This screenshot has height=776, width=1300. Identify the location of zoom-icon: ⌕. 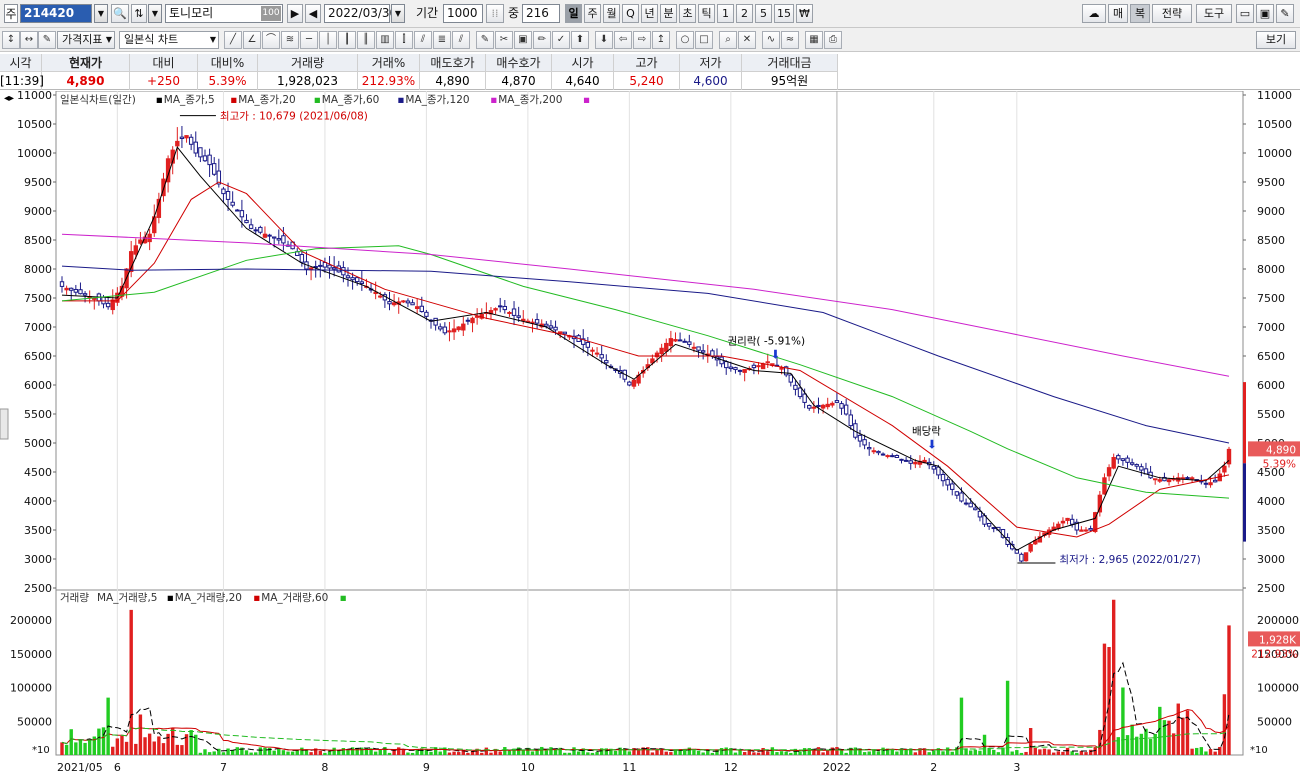
(728, 40).